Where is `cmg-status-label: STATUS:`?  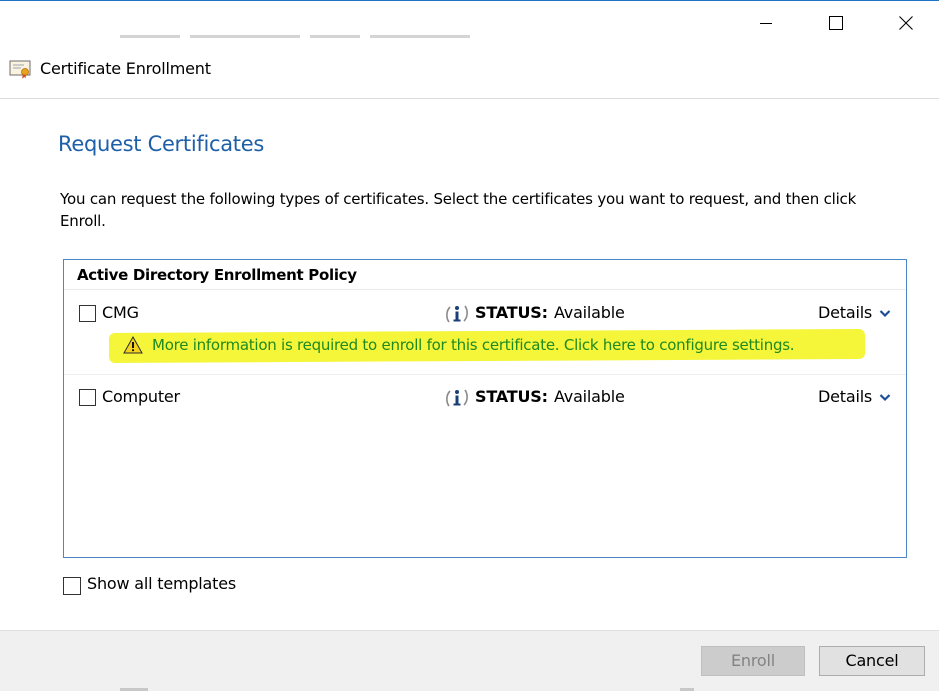
cmg-status-label: STATUS: is located at coordinates (511, 312).